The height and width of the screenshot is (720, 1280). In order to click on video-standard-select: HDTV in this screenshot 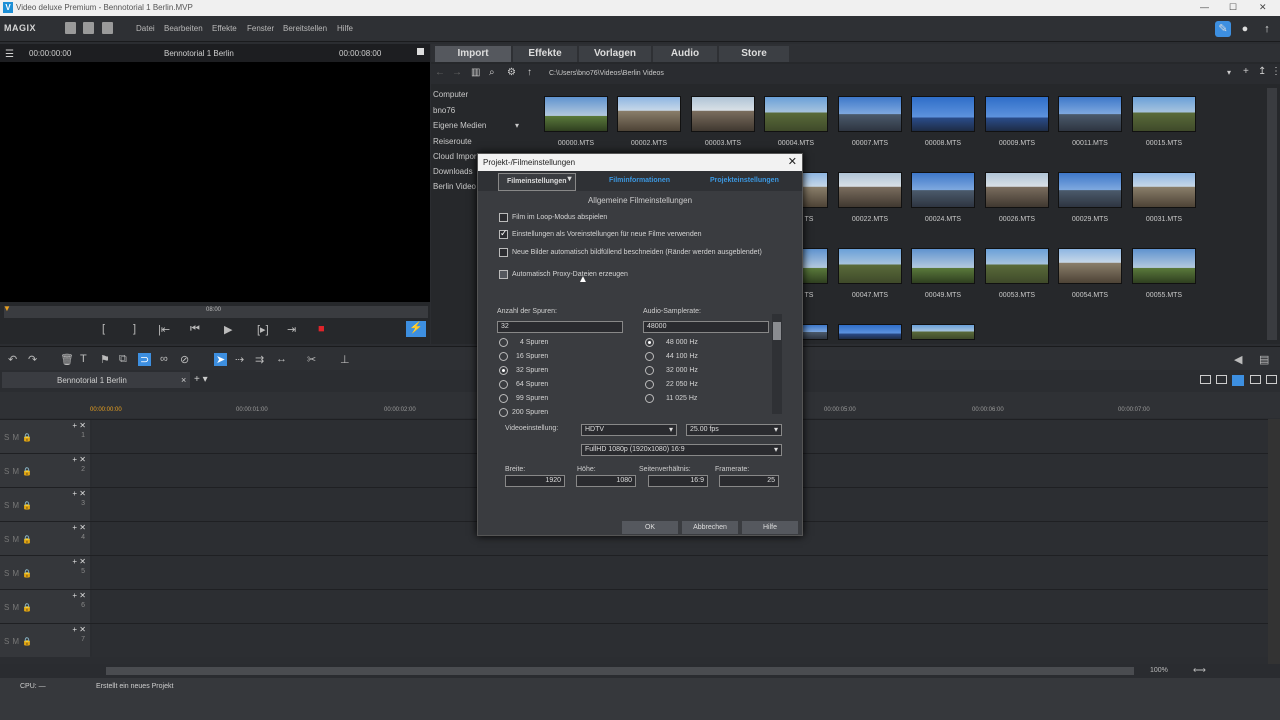, I will do `click(629, 430)`.